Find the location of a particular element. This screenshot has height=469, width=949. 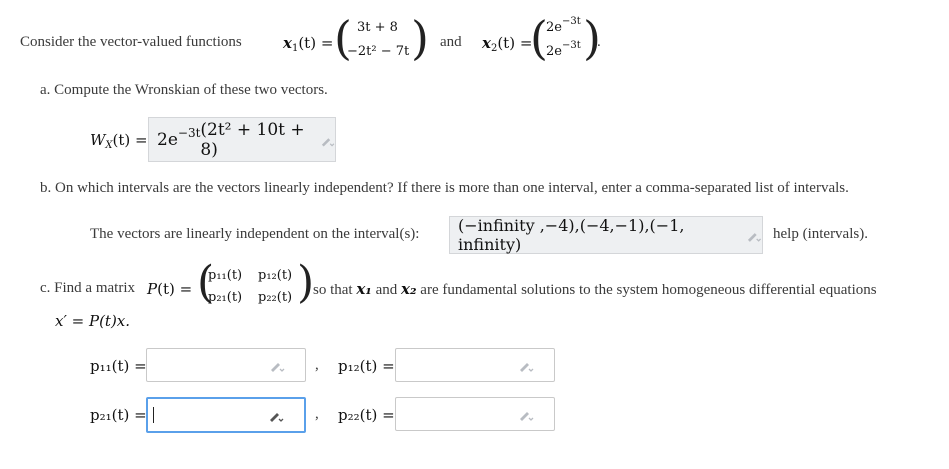

intro-period: . is located at coordinates (599, 42).